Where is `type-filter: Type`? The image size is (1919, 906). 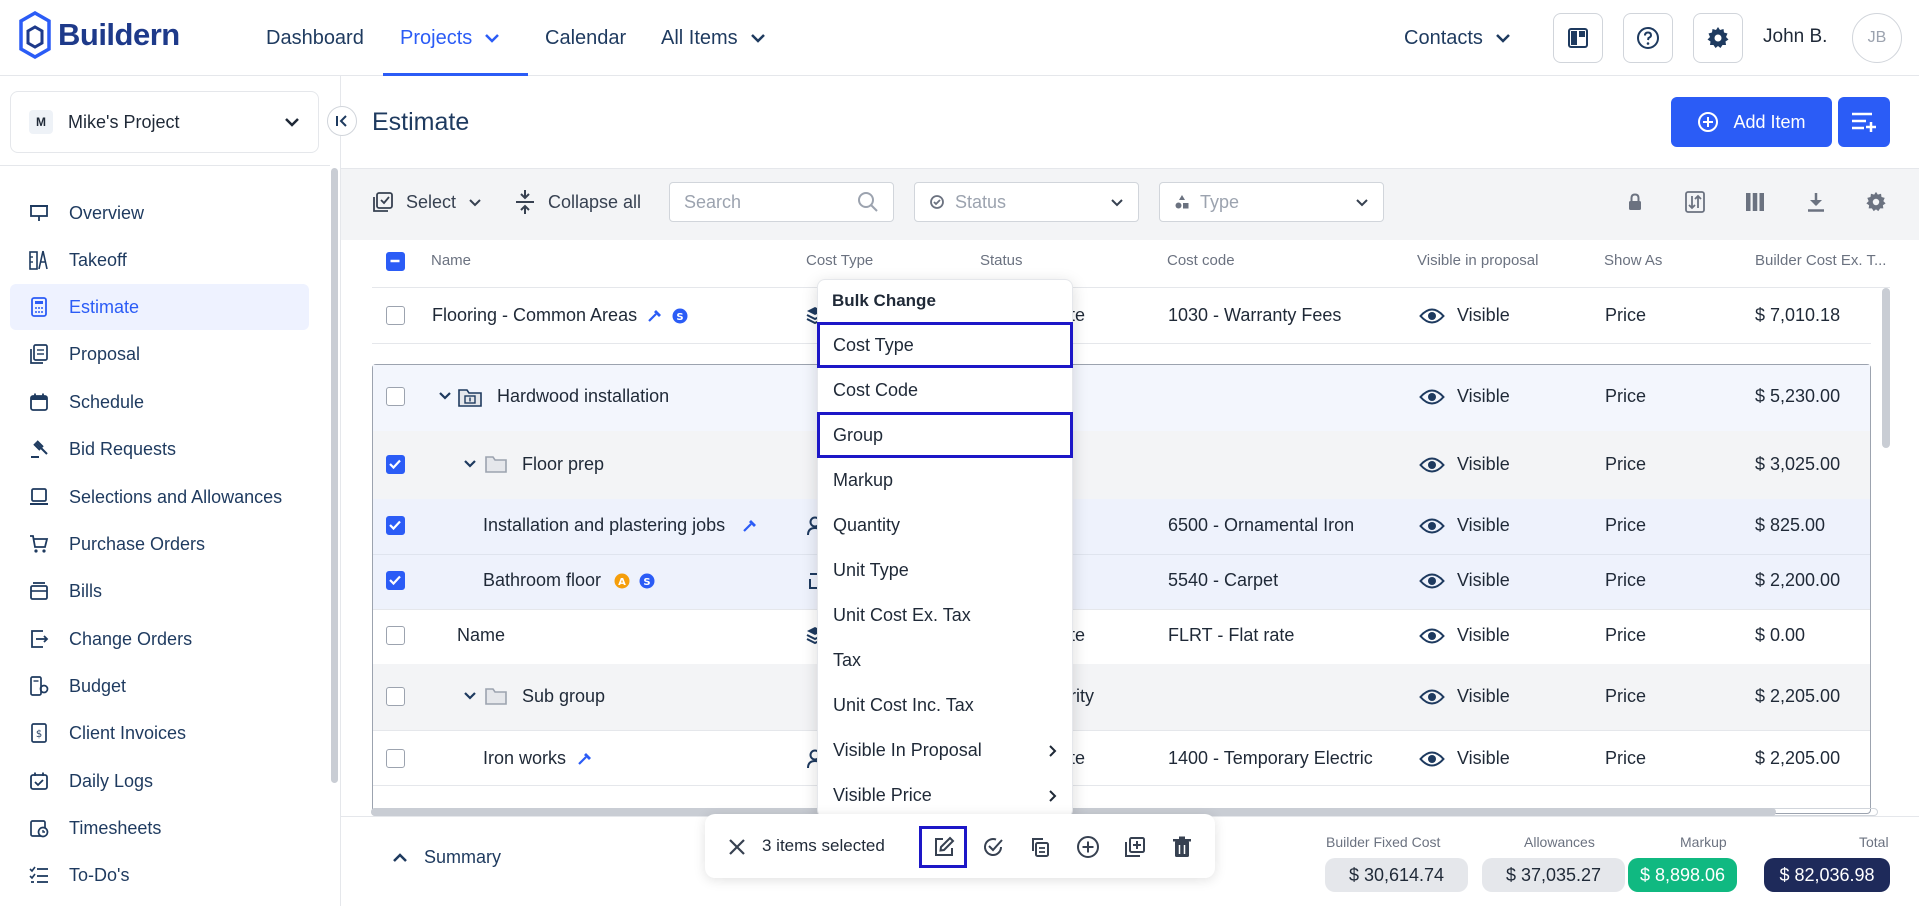
type-filter: Type is located at coordinates (1271, 202).